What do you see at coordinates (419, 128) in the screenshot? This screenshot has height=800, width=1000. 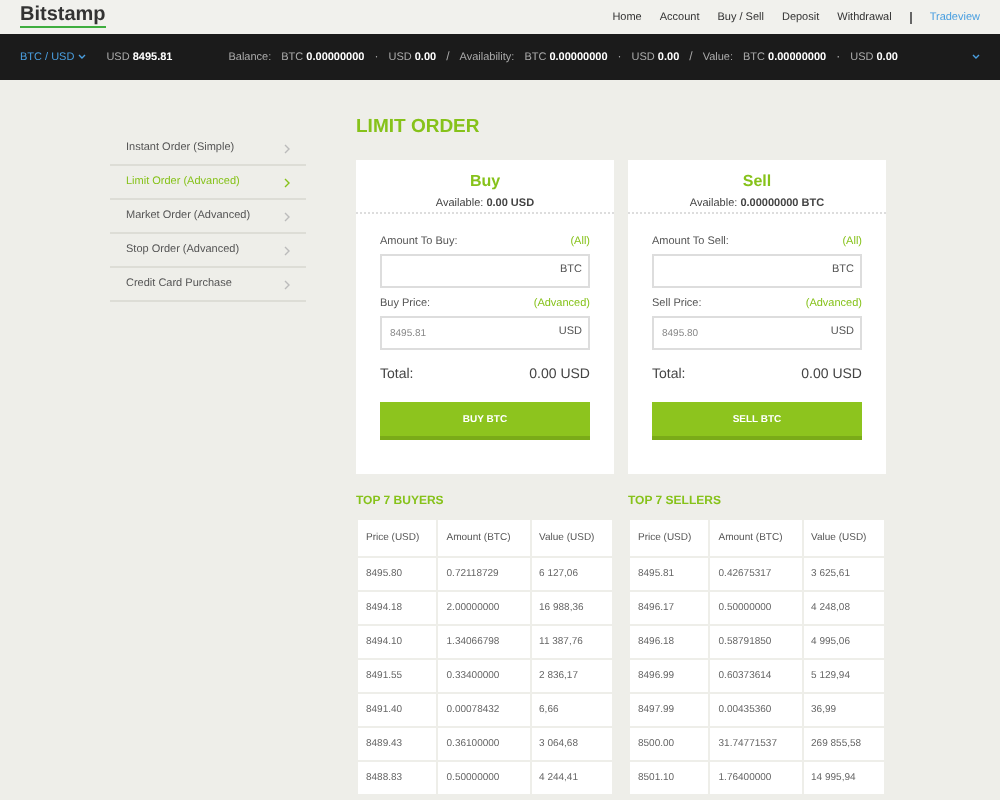 I see `page-title: LIMIT ORDER` at bounding box center [419, 128].